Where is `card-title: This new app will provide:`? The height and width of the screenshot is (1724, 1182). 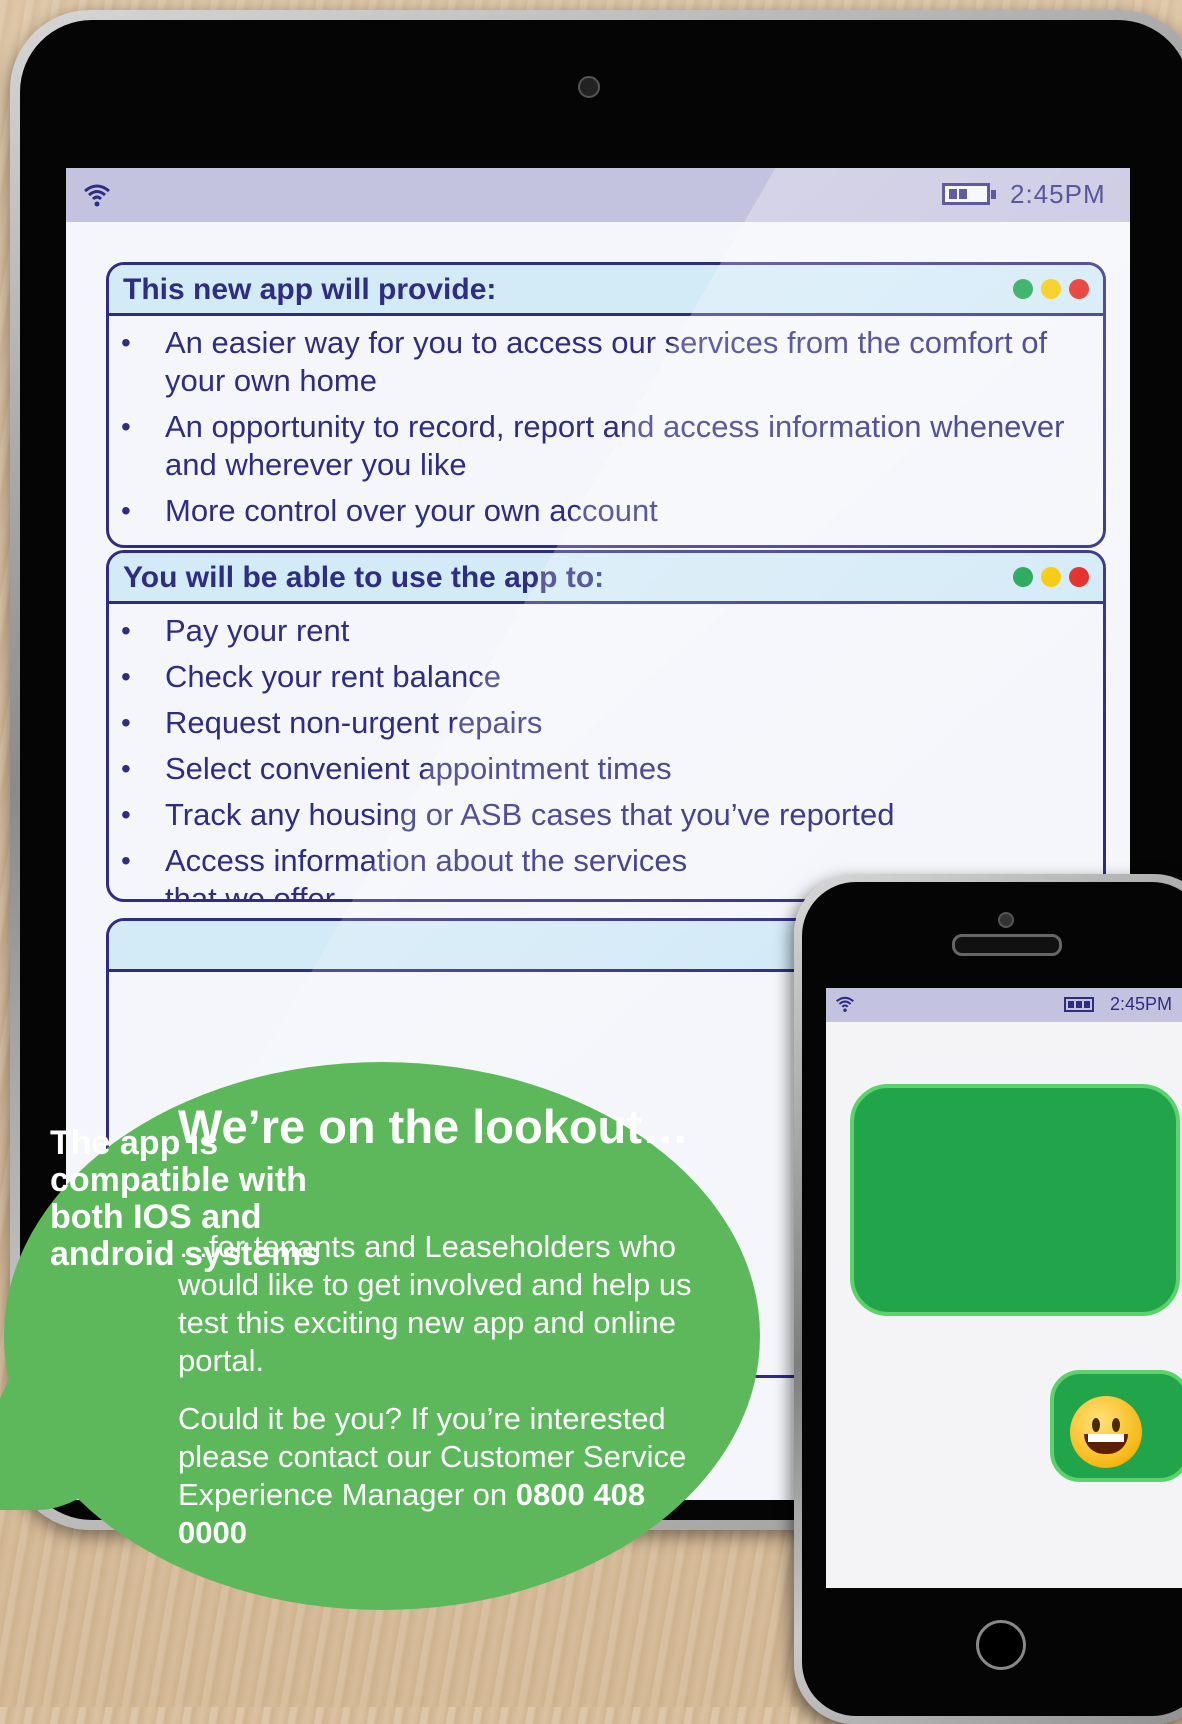 card-title: This new app will provide: is located at coordinates (310, 289).